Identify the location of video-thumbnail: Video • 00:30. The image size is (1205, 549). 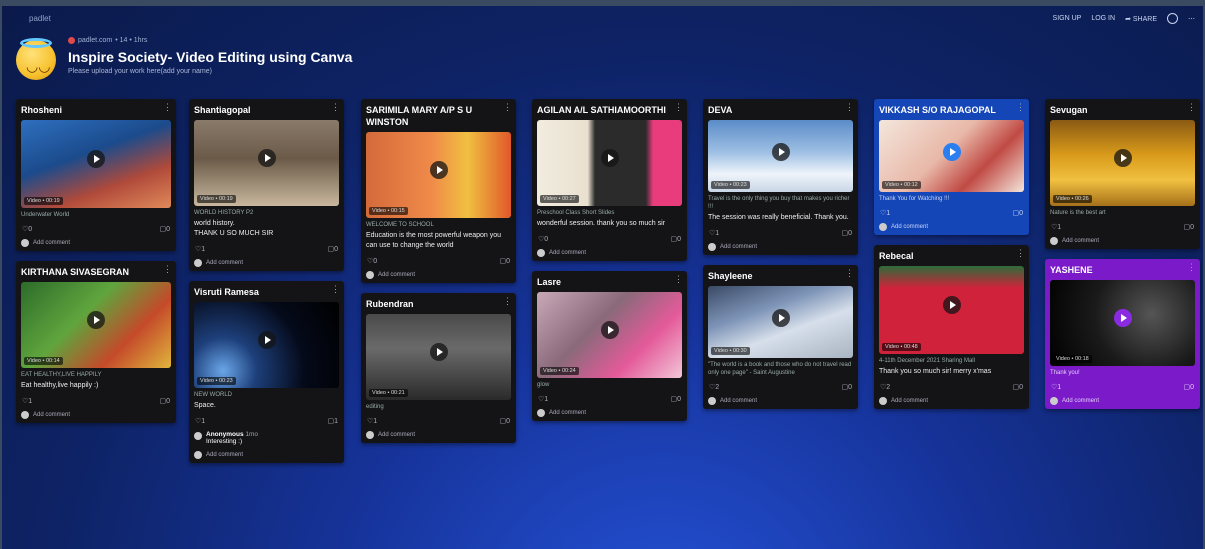
(780, 322).